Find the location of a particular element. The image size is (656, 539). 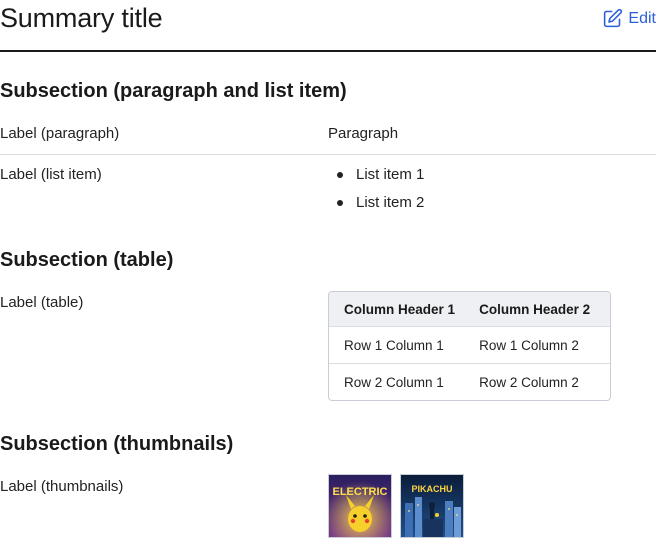

table-cell: Row 2 Column 1 is located at coordinates (403, 381).